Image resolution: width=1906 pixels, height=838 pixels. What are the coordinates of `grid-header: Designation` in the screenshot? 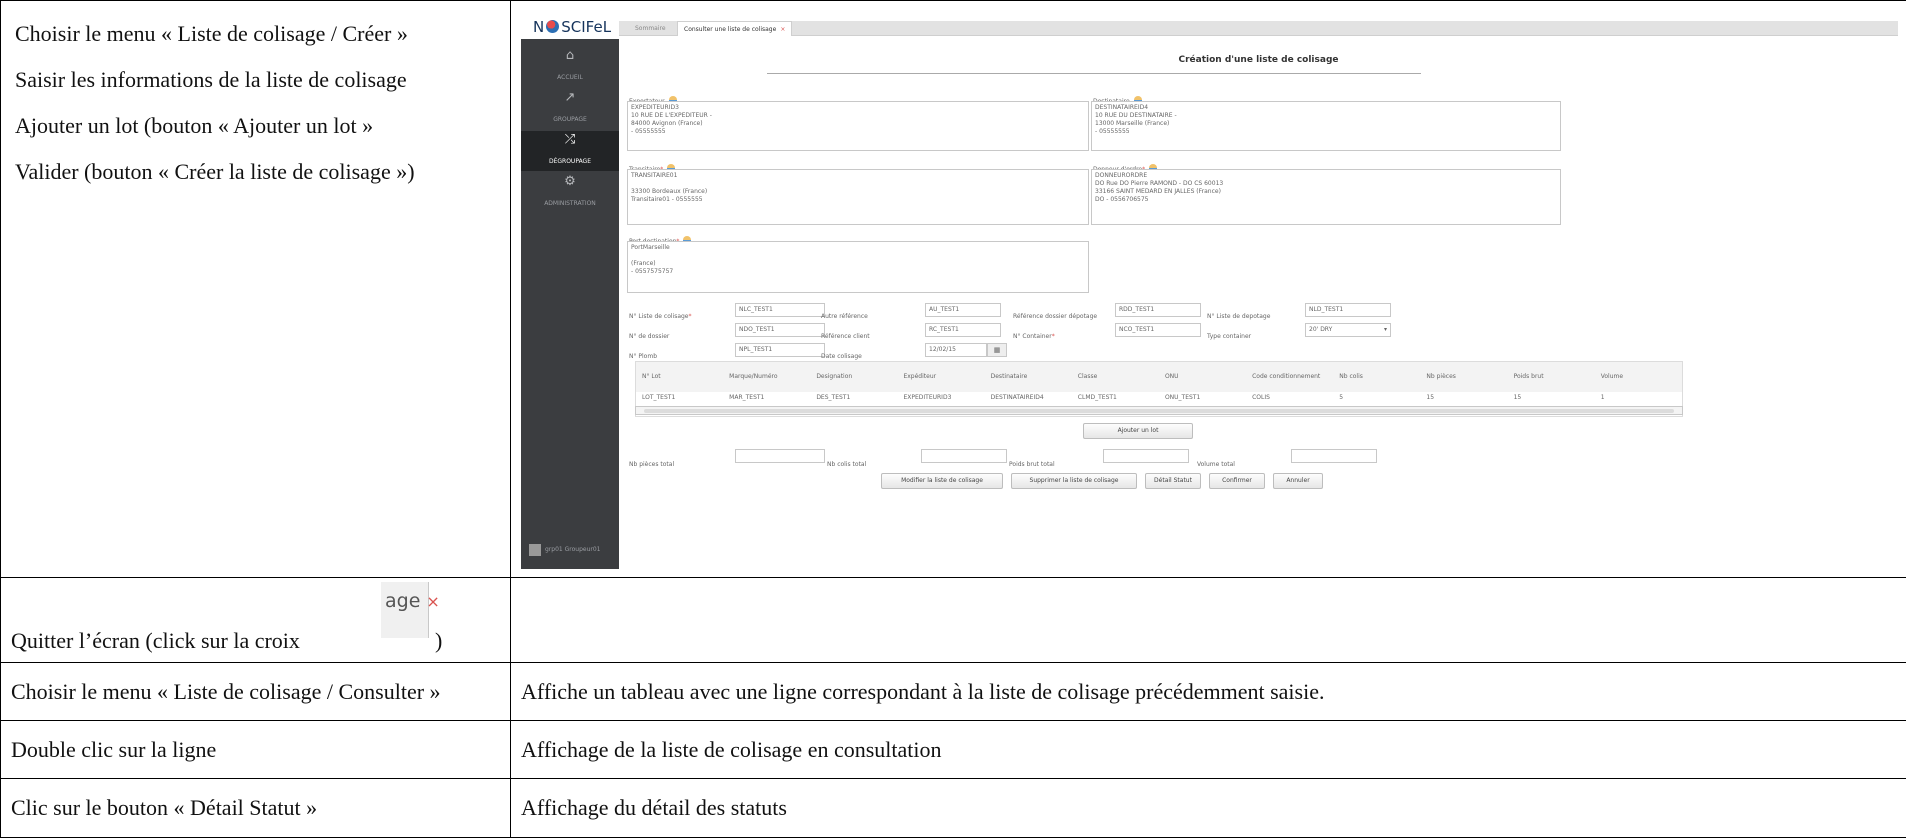 It's located at (853, 377).